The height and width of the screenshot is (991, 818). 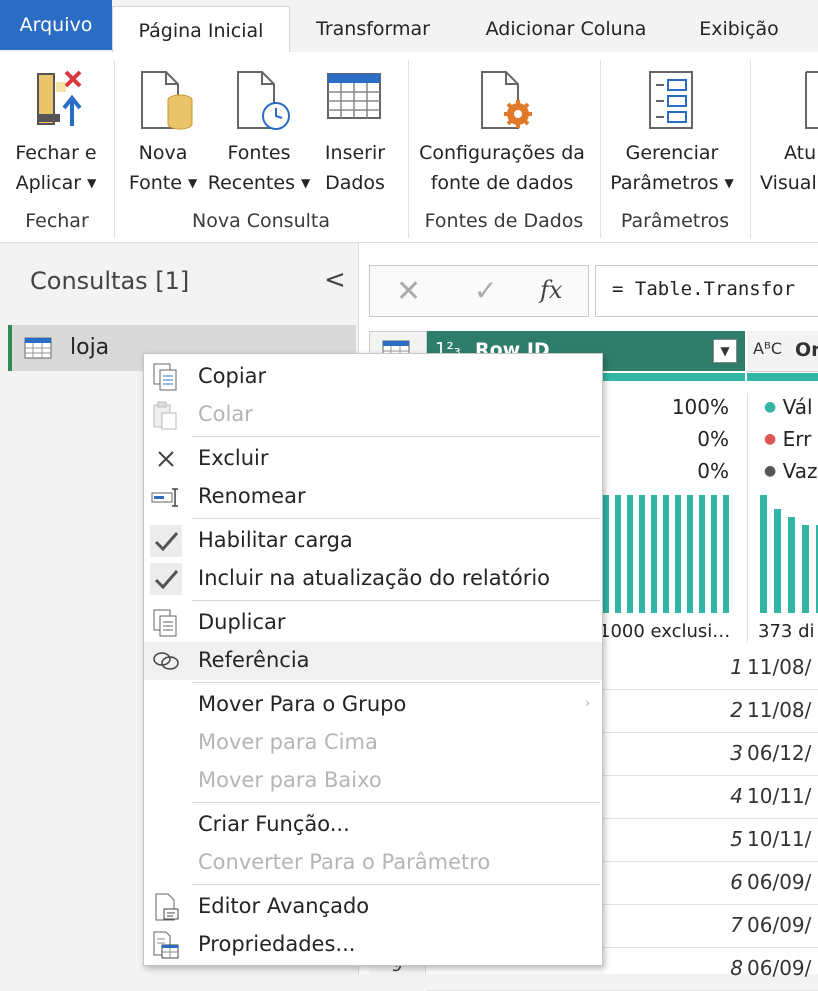 What do you see at coordinates (373, 541) in the screenshot?
I see `menu-item-enable-load: Habilitar carga` at bounding box center [373, 541].